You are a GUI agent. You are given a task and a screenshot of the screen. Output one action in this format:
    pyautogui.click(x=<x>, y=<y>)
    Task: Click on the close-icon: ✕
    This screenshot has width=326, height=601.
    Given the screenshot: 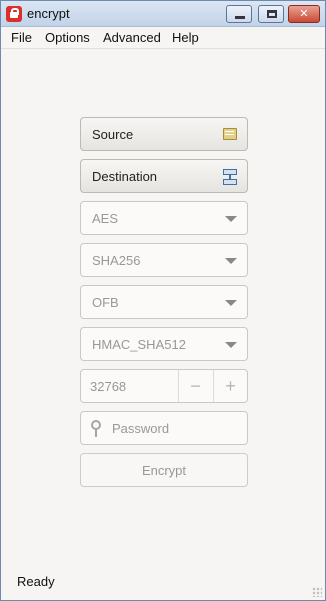 What is the action you would take?
    pyautogui.click(x=304, y=14)
    